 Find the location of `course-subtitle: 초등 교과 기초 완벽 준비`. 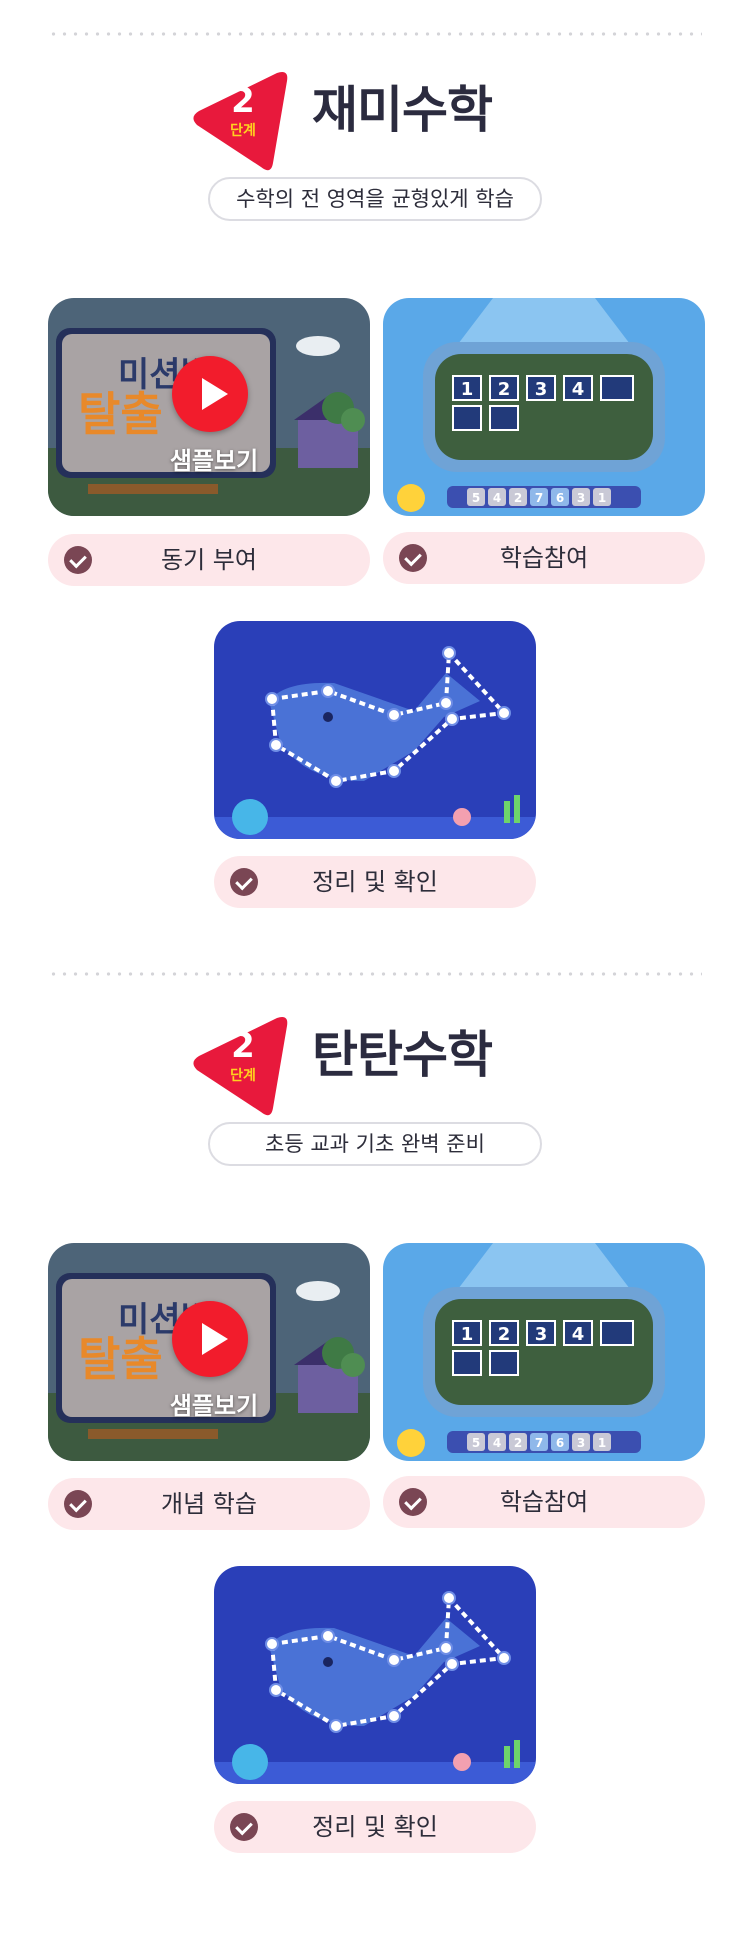

course-subtitle: 초등 교과 기초 완벽 준비 is located at coordinates (375, 1144).